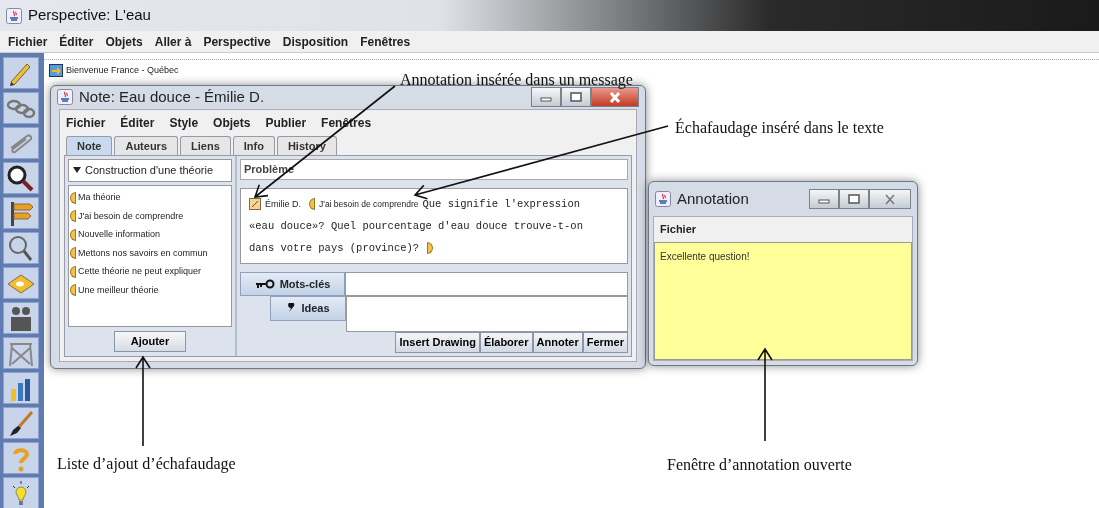 This screenshot has width=1099, height=508. What do you see at coordinates (486, 283) in the screenshot?
I see `keywords-field` at bounding box center [486, 283].